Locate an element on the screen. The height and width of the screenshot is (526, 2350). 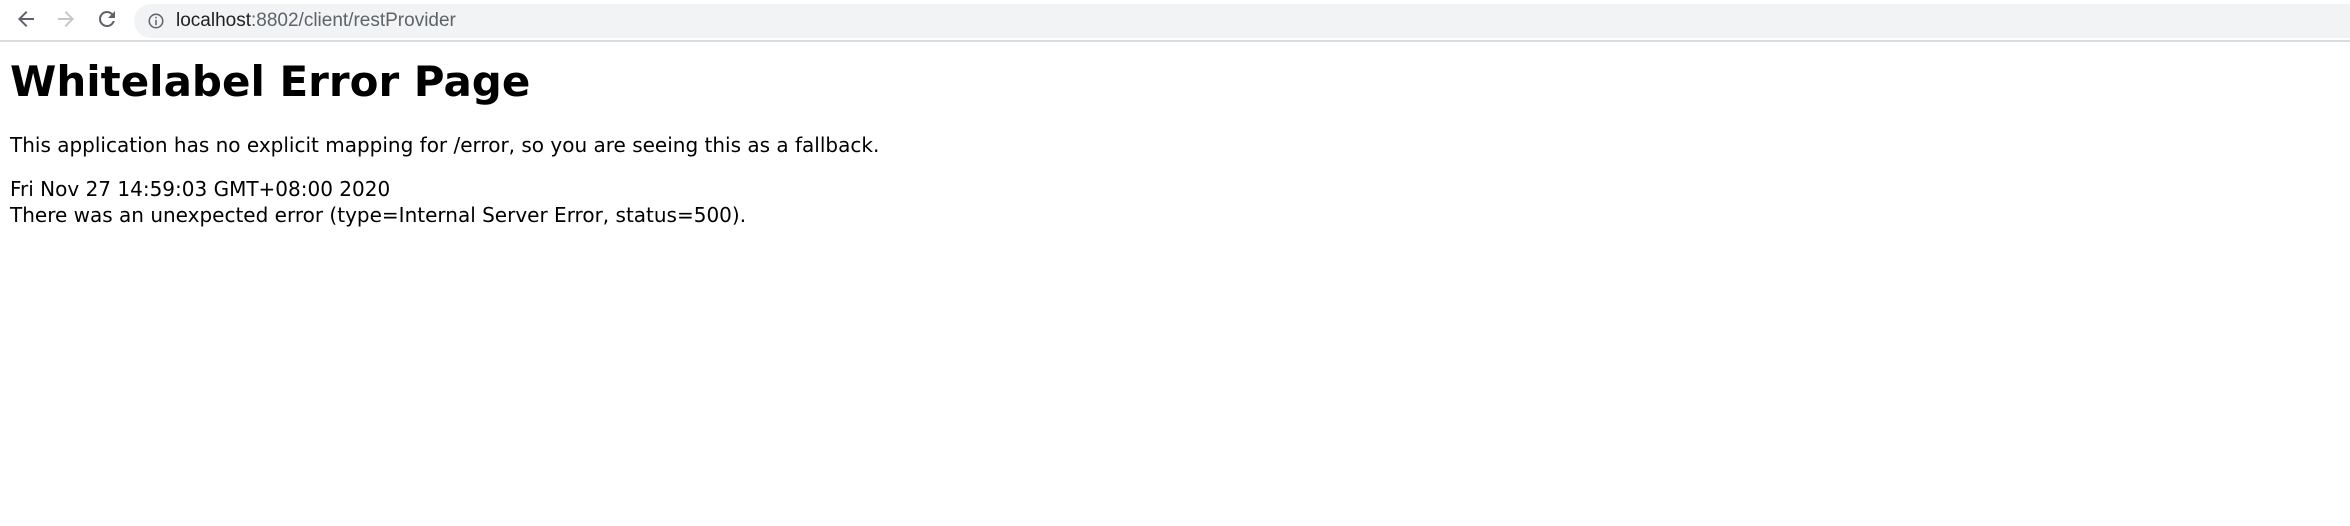
reload-icon is located at coordinates (107, 21).